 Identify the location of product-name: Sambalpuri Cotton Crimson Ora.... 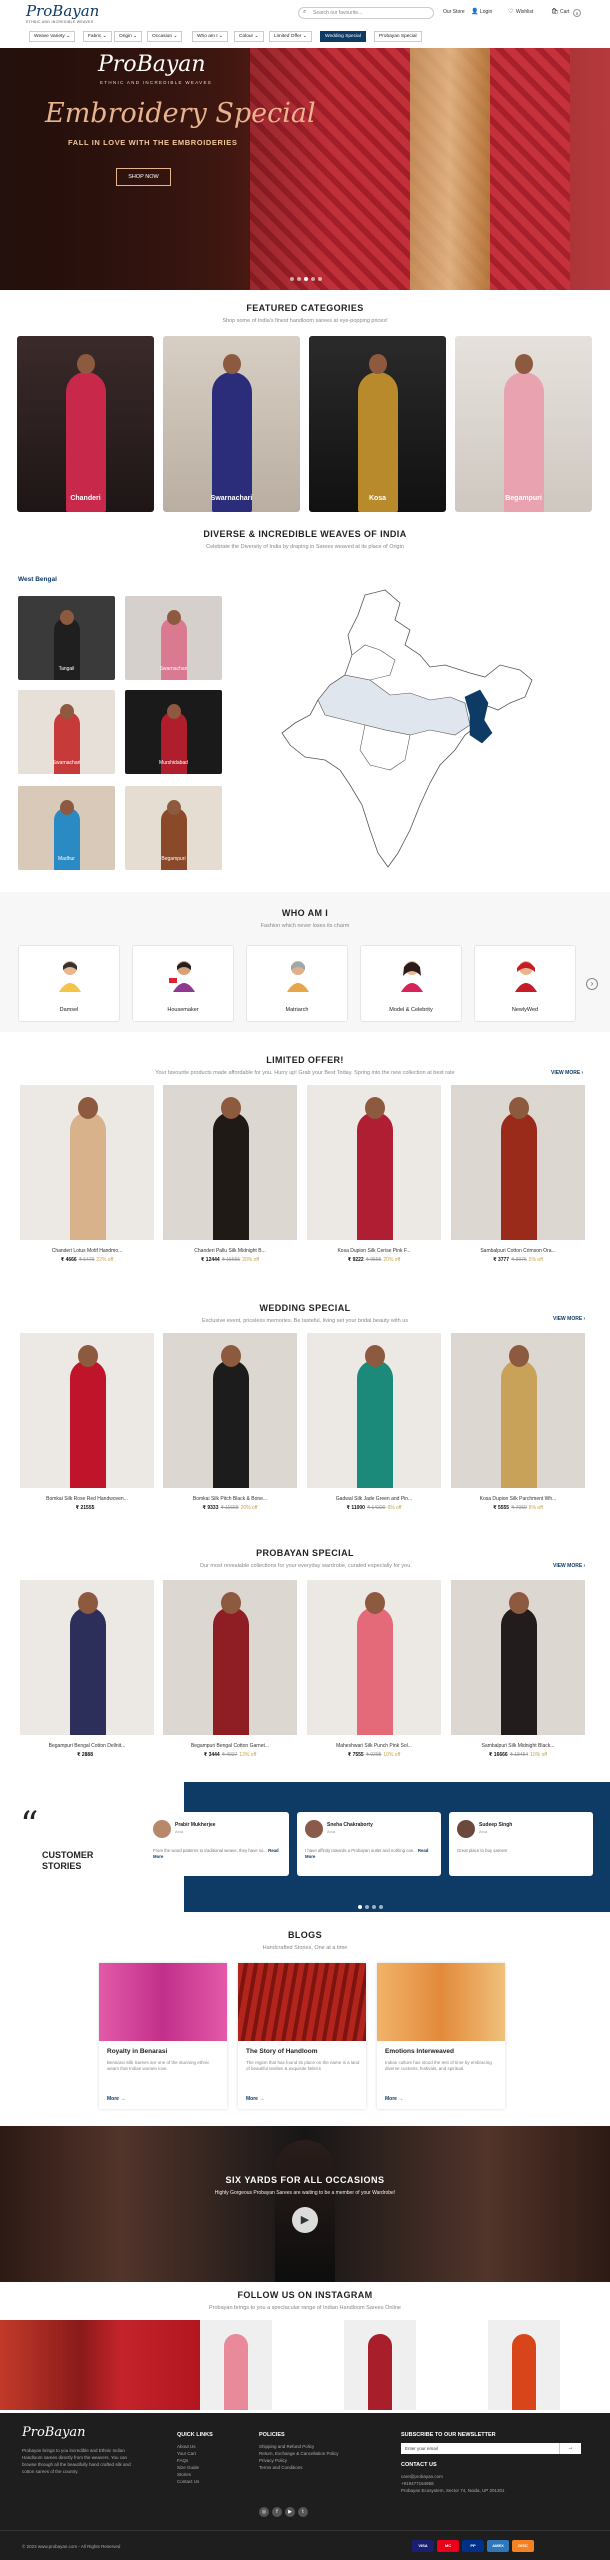
(518, 1251).